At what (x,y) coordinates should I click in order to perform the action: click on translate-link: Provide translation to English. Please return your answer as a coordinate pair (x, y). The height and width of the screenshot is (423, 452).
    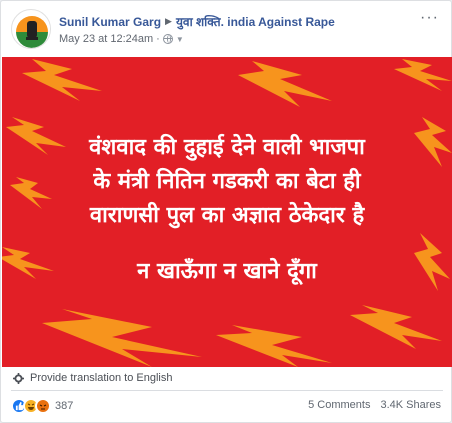
    Looking at the image, I should click on (101, 378).